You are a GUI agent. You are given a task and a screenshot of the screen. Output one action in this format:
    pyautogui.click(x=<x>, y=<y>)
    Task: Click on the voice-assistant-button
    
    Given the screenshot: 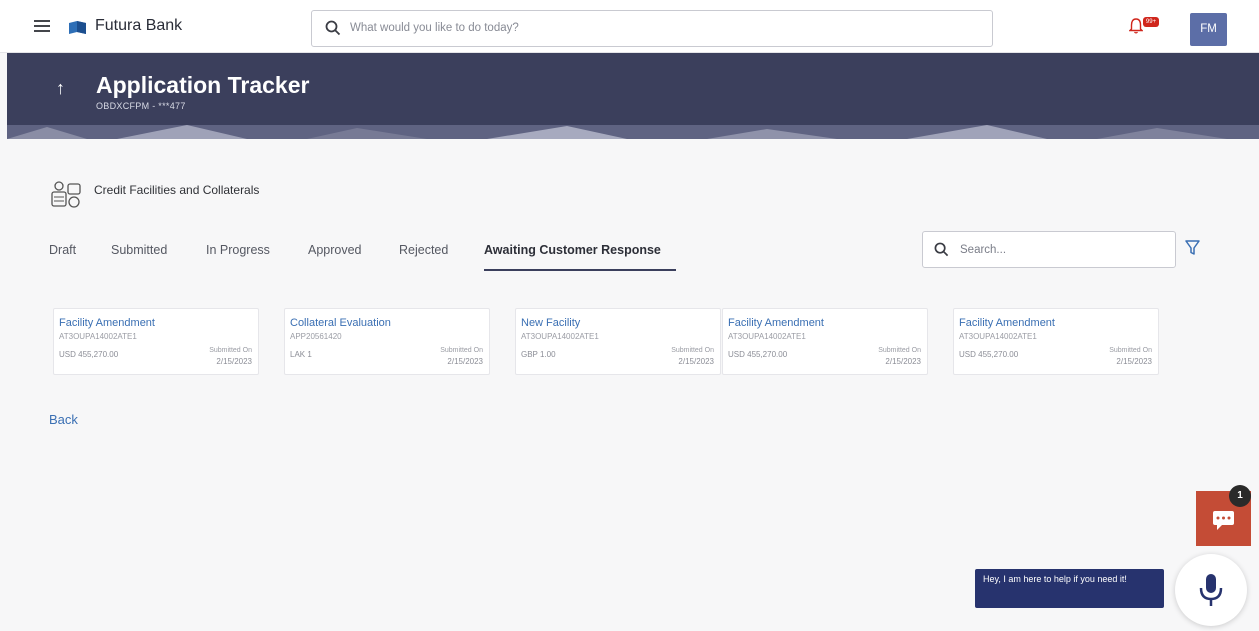 What is the action you would take?
    pyautogui.click(x=1211, y=590)
    